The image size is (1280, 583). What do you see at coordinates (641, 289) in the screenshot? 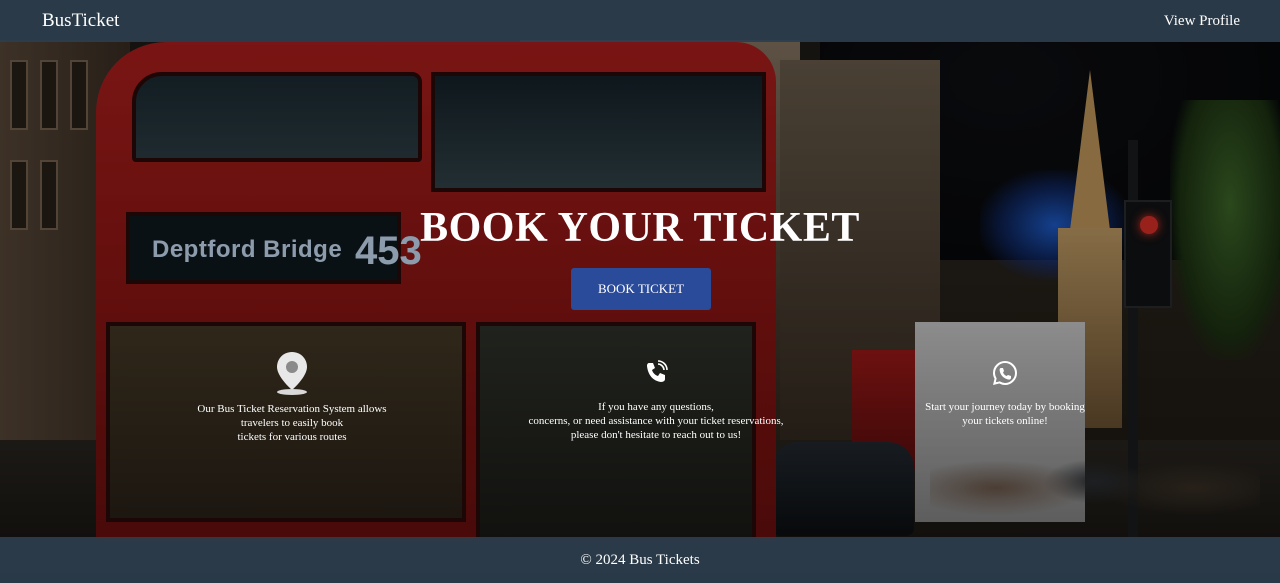
I see `book-ticket-button: BOOK TICKET` at bounding box center [641, 289].